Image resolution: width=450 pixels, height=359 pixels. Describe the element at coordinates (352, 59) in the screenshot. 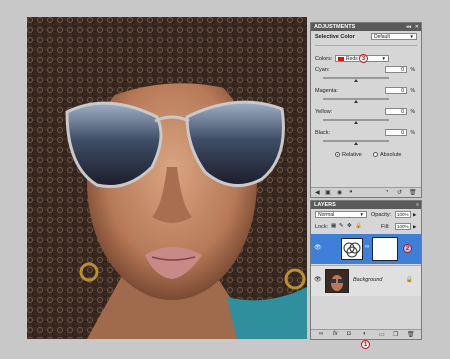

I see `colors-select-value: Reds` at that location.